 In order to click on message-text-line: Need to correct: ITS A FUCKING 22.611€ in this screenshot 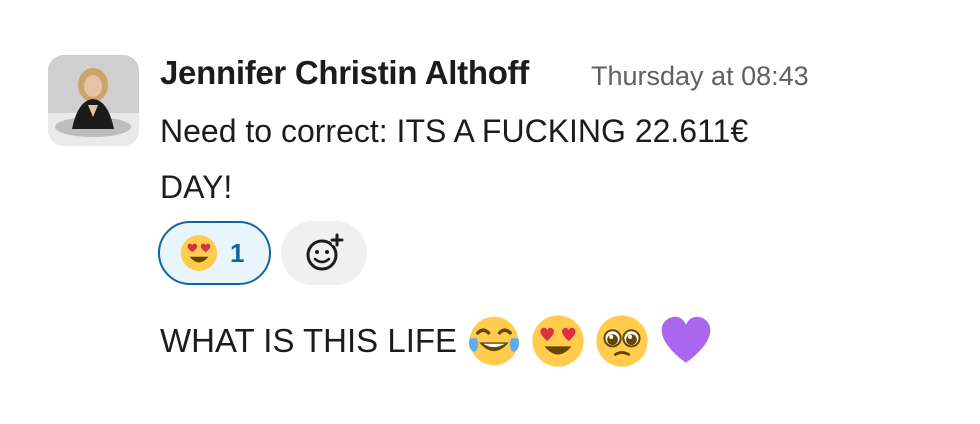, I will do `click(454, 131)`.